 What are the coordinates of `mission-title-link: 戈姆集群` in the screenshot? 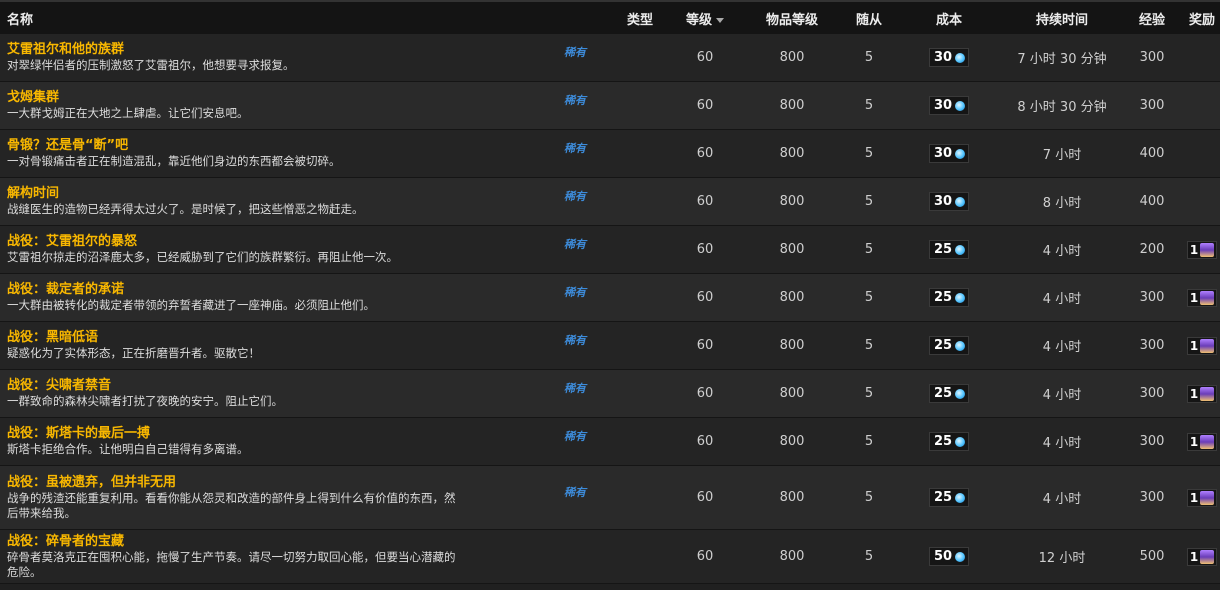 It's located at (288, 98).